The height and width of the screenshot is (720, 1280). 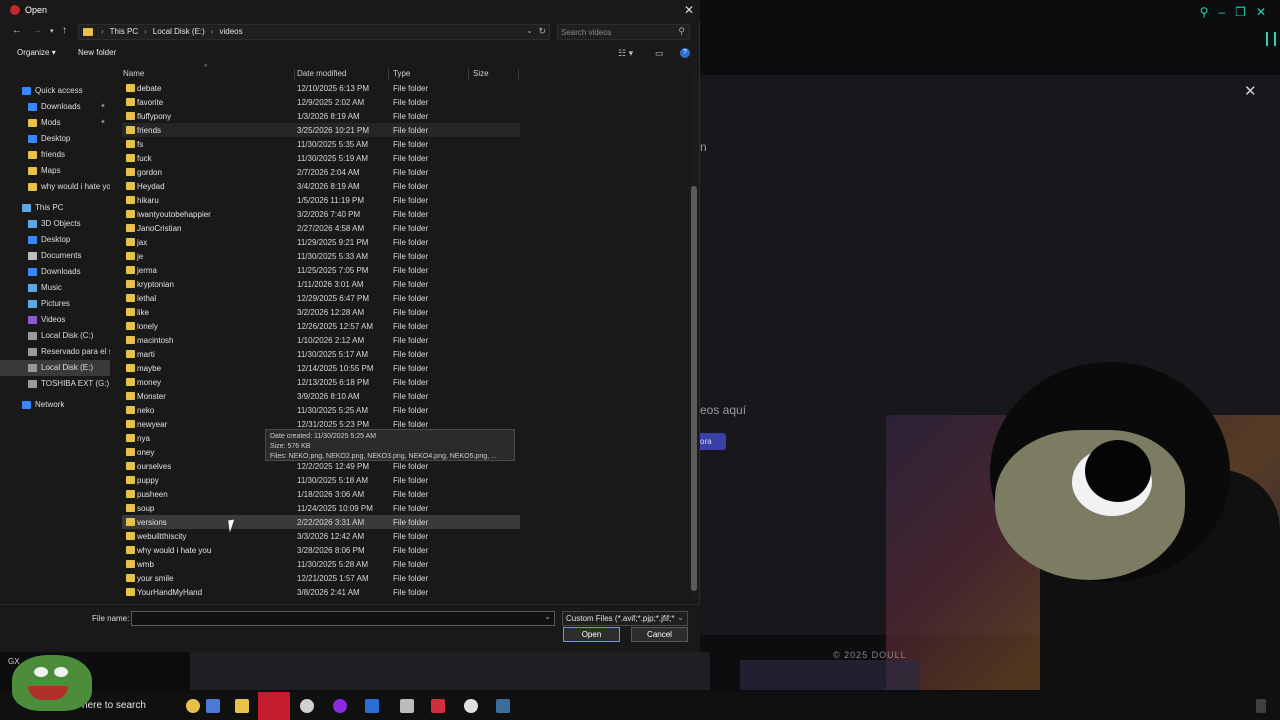 I want to click on file-row: friends 3/25/2026 10:21 PM File folder, so click(x=321, y=130).